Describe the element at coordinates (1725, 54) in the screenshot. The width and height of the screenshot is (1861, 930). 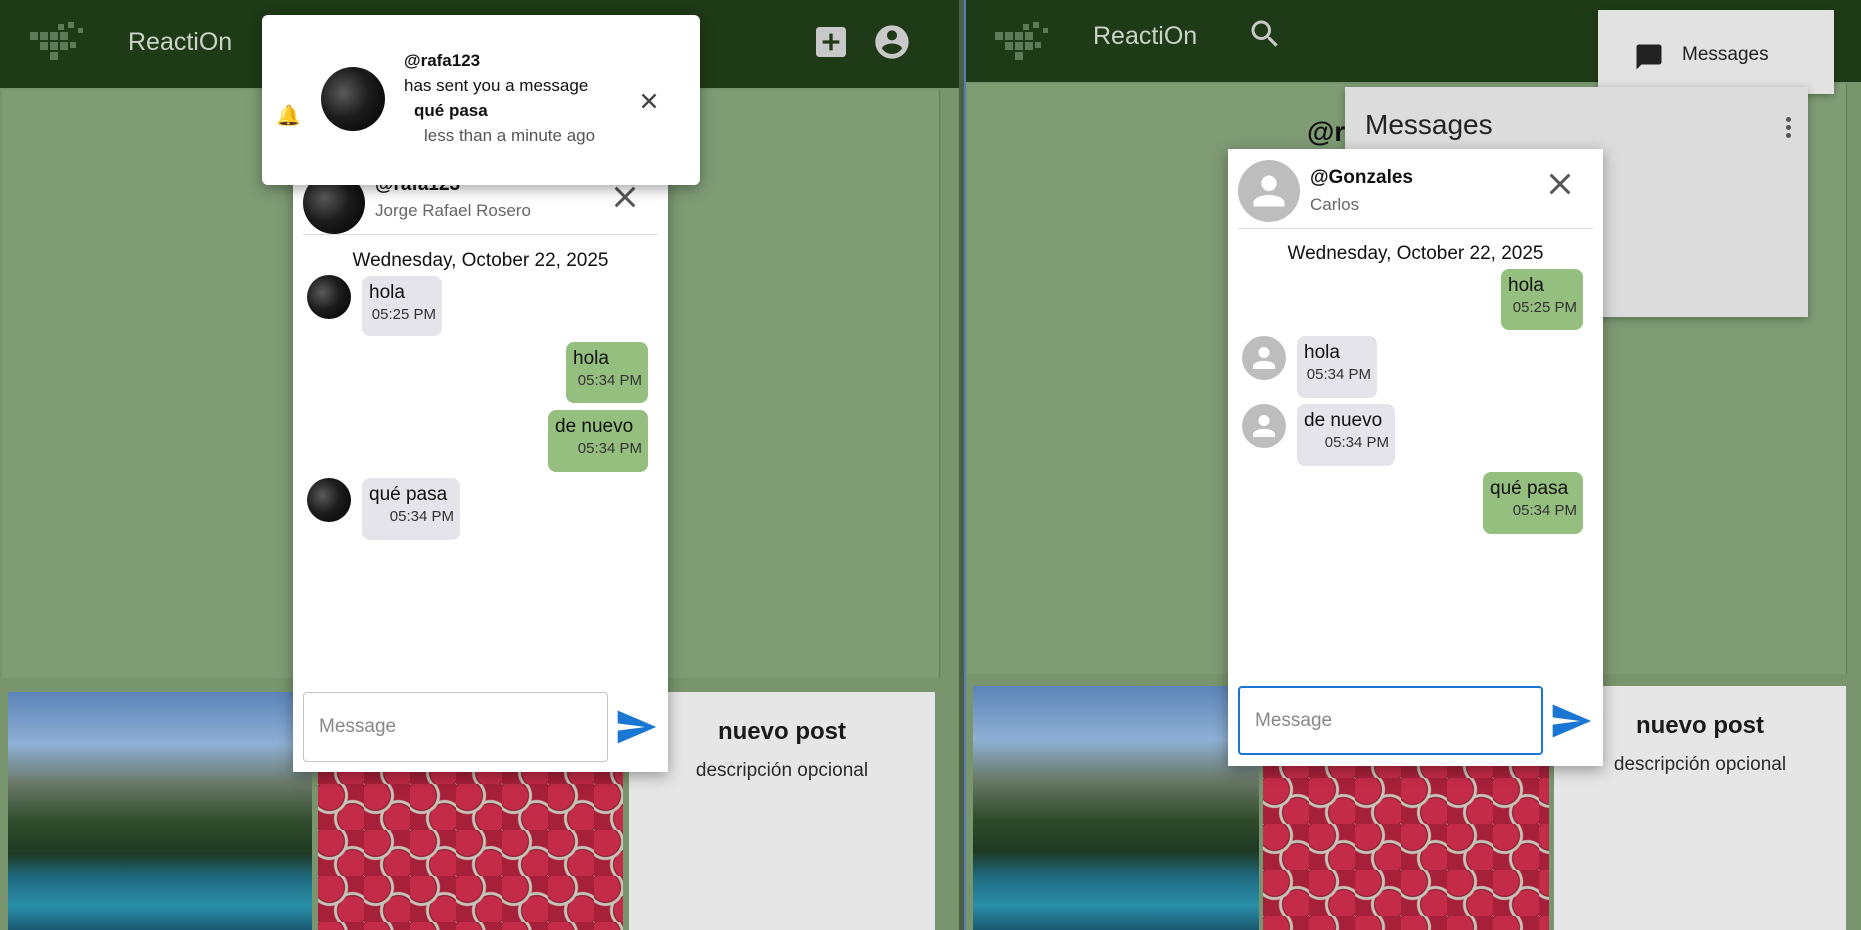
I see `messages-menu-label: Messages` at that location.